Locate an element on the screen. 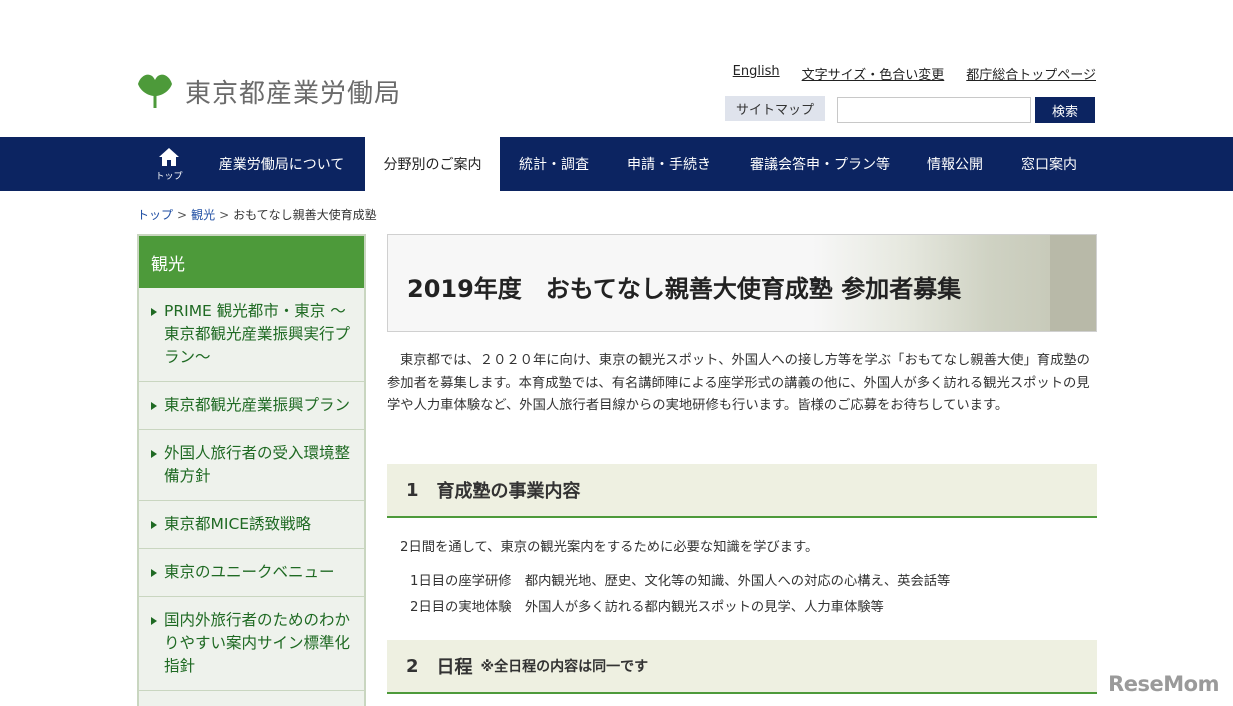 The height and width of the screenshot is (706, 1233). breadcrumb-tourism: 観光 is located at coordinates (203, 215).